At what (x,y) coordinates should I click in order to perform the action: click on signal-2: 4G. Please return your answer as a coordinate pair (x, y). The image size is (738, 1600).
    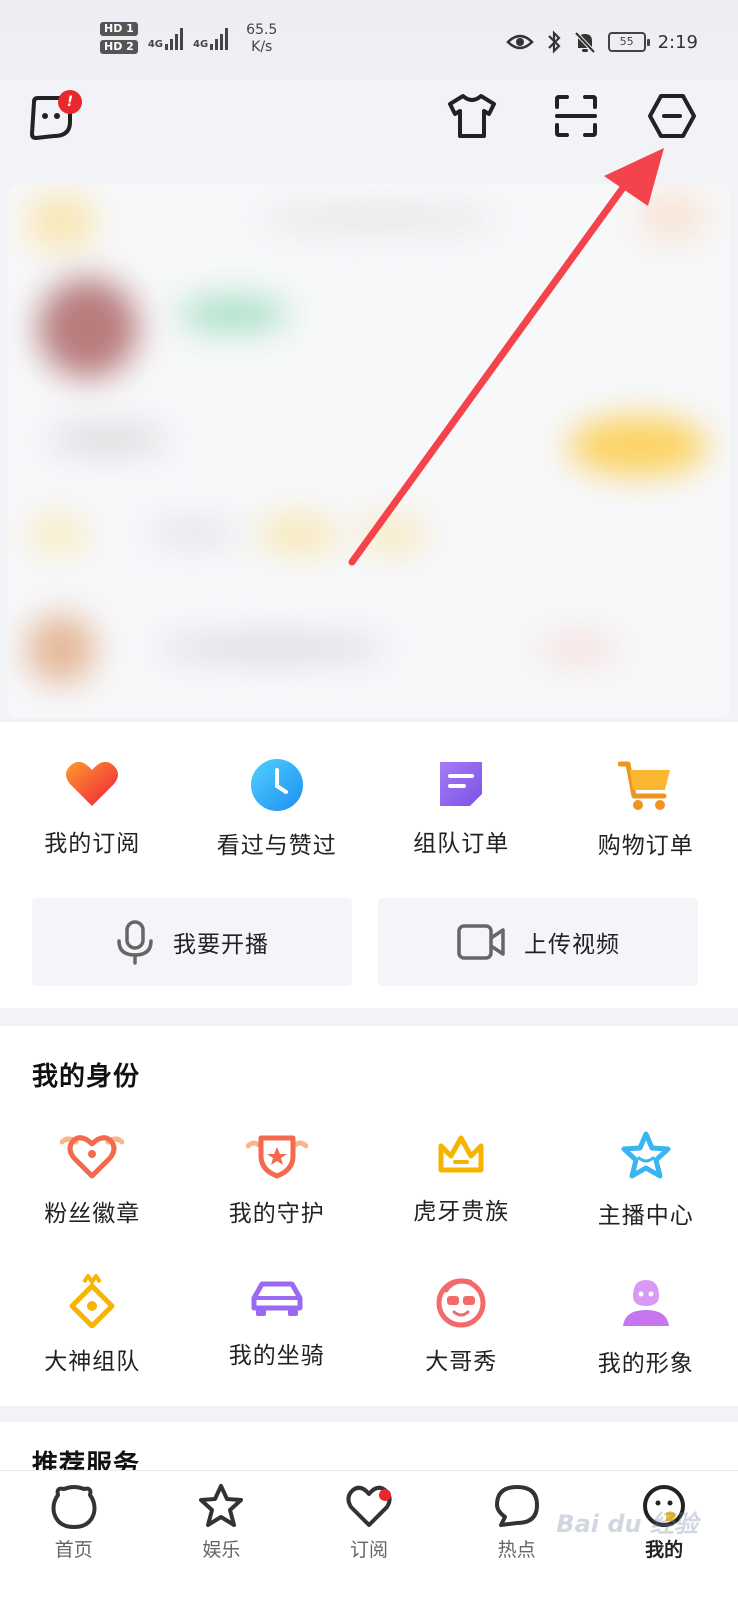
    Looking at the image, I should click on (211, 38).